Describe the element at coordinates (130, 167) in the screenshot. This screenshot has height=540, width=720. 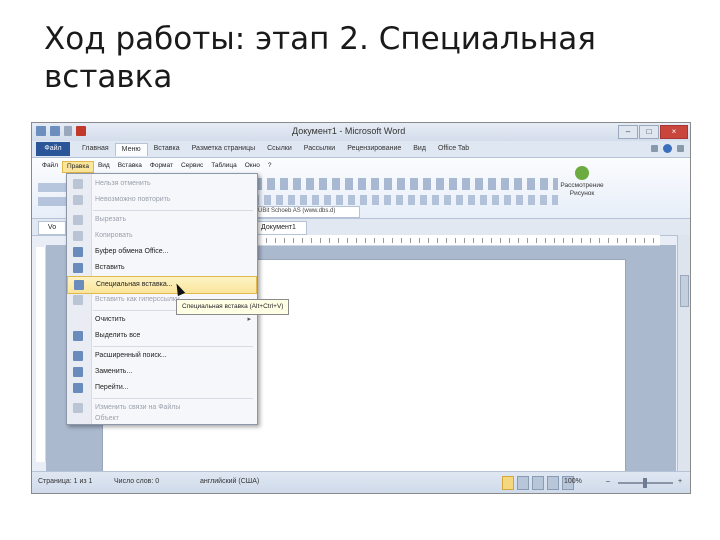
I see `menu-insert: Вставка` at that location.